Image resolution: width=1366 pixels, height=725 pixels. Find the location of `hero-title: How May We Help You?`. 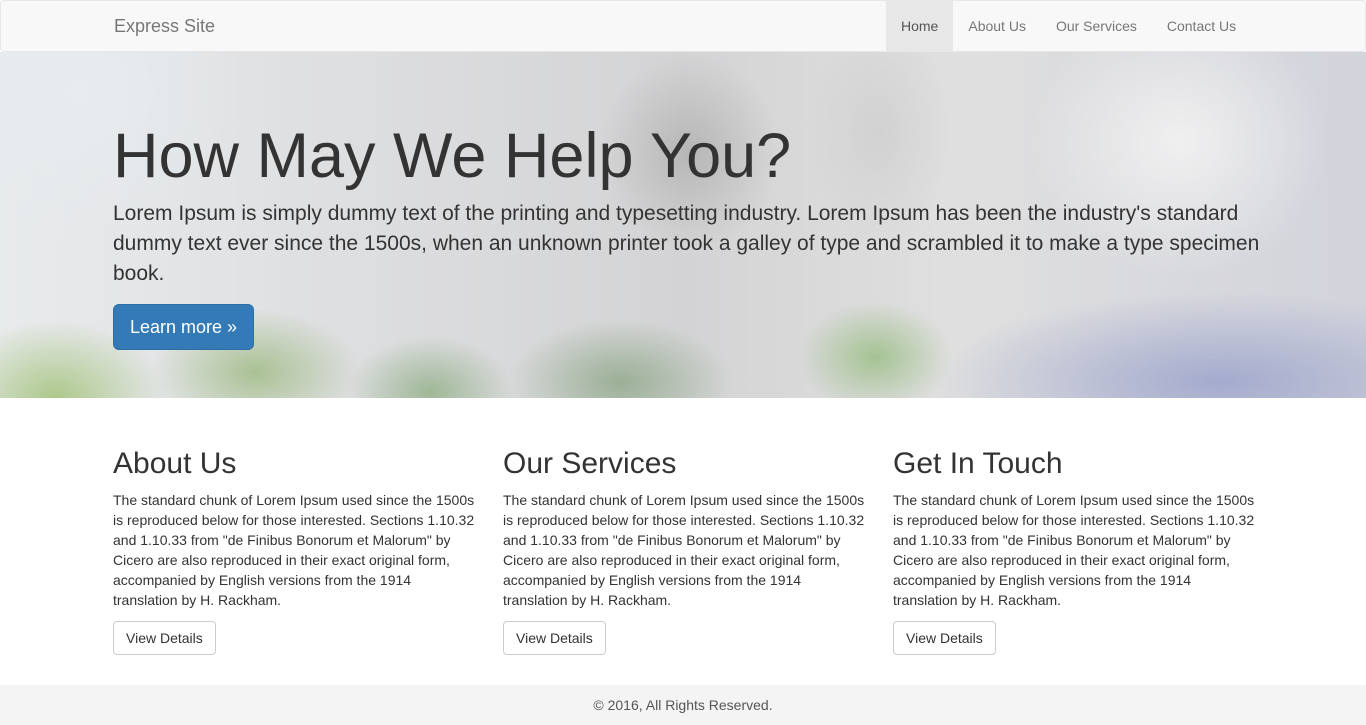

hero-title: How May We Help You? is located at coordinates (452, 156).